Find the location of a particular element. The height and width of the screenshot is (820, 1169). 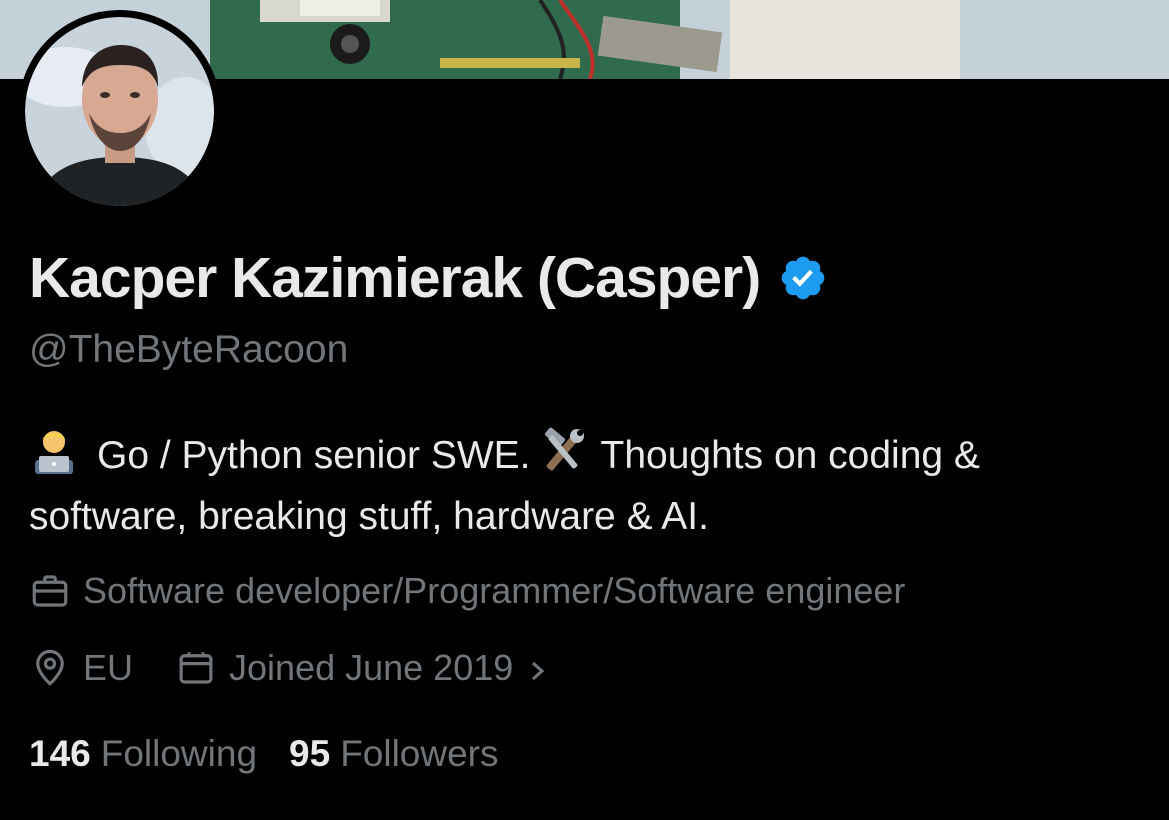

display-name: Kacper Kazimierak (Casper) is located at coordinates (395, 278).